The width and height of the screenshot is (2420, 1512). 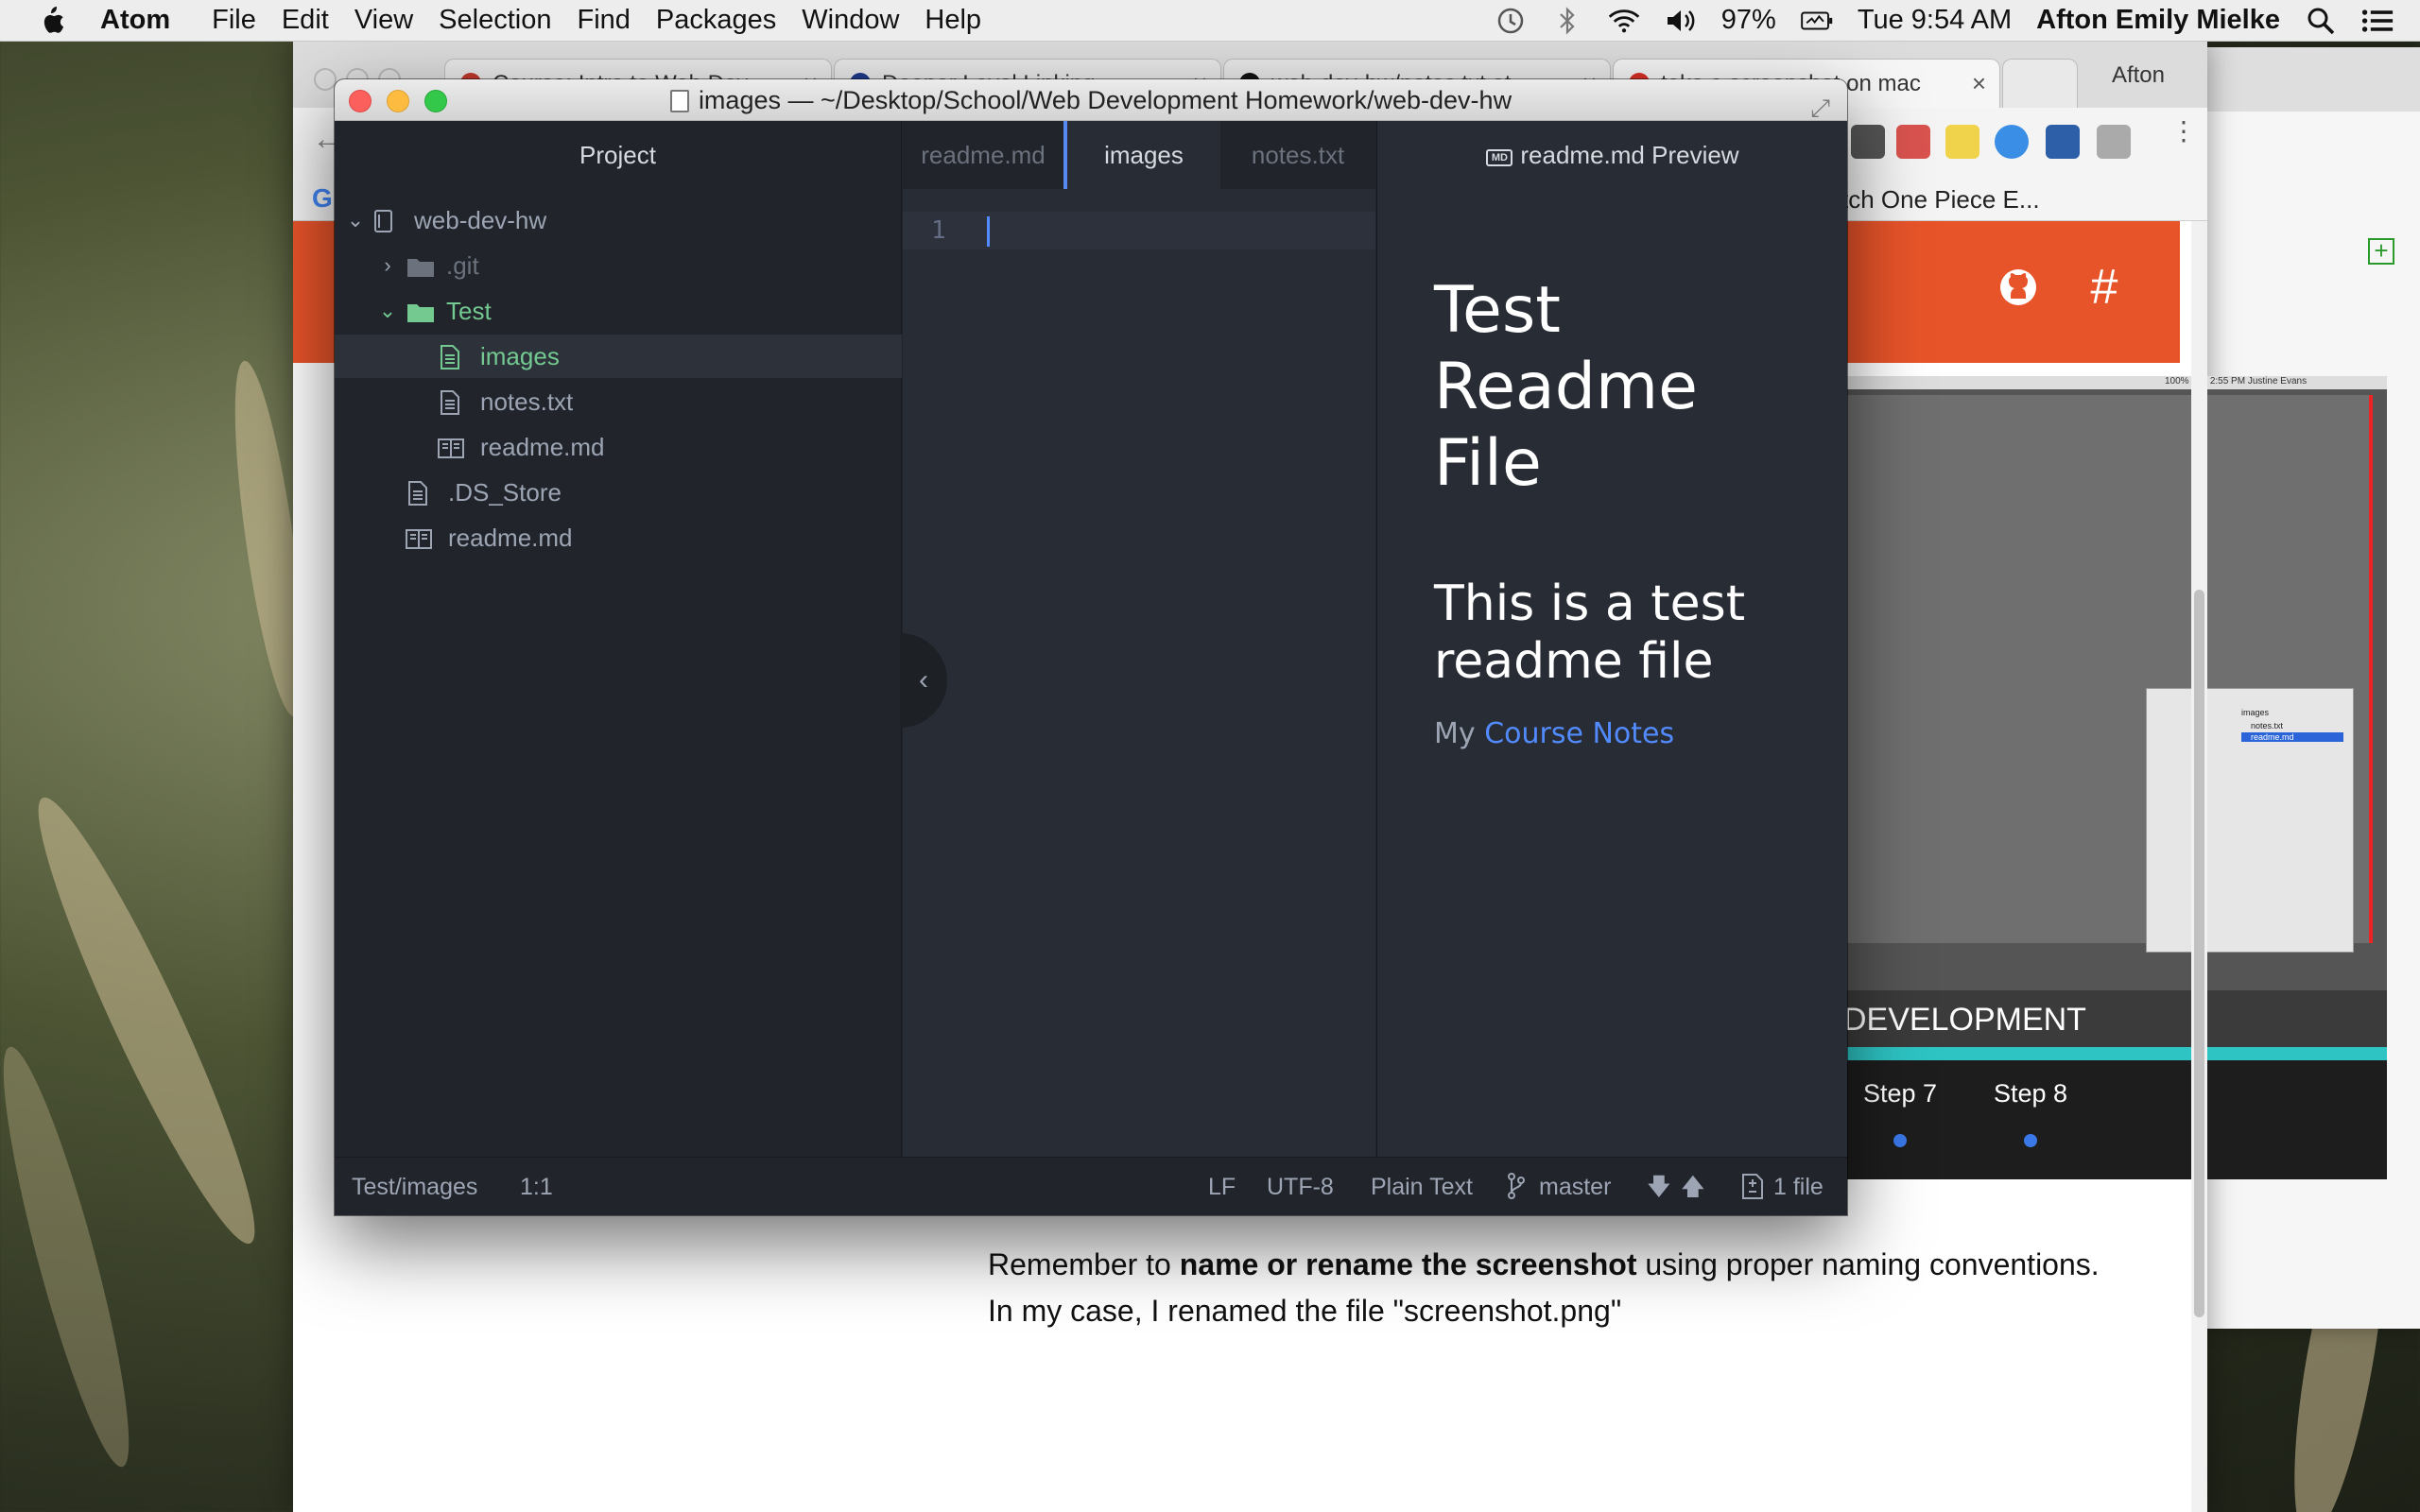 What do you see at coordinates (1748, 20) in the screenshot?
I see `battery-percent: 97%` at bounding box center [1748, 20].